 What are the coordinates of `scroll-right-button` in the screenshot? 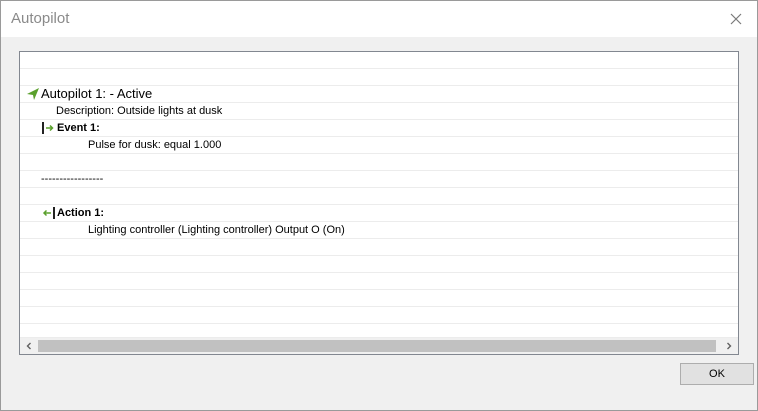 It's located at (728, 346).